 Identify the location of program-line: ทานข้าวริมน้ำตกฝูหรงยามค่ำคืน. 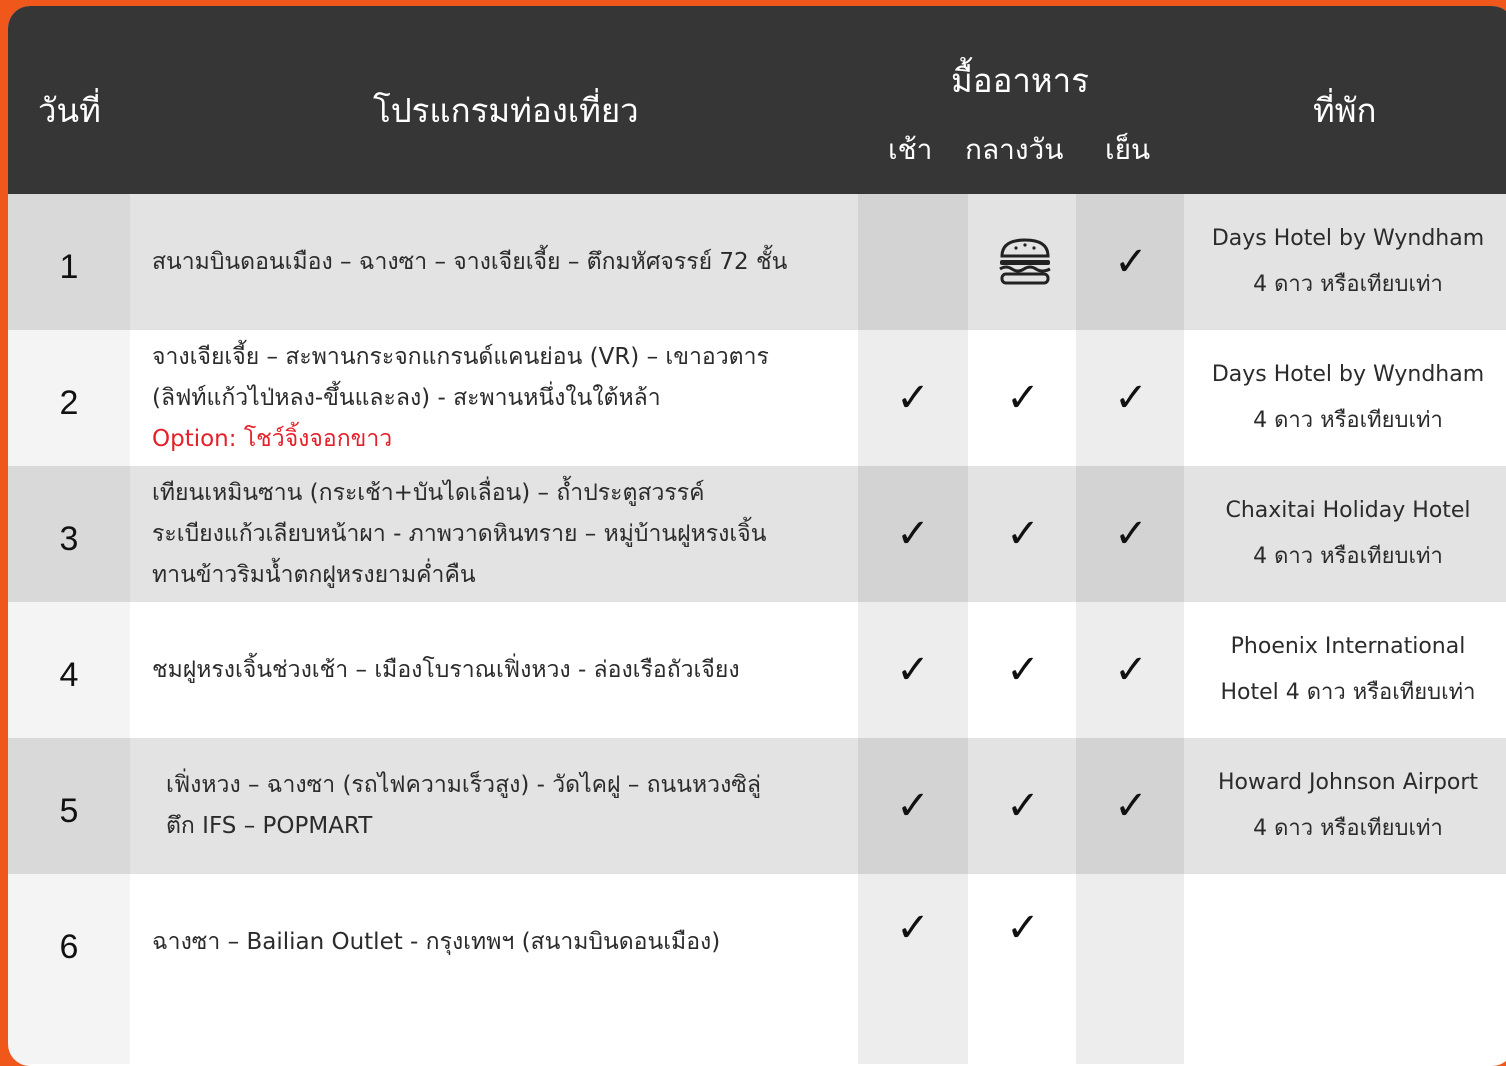
(314, 574).